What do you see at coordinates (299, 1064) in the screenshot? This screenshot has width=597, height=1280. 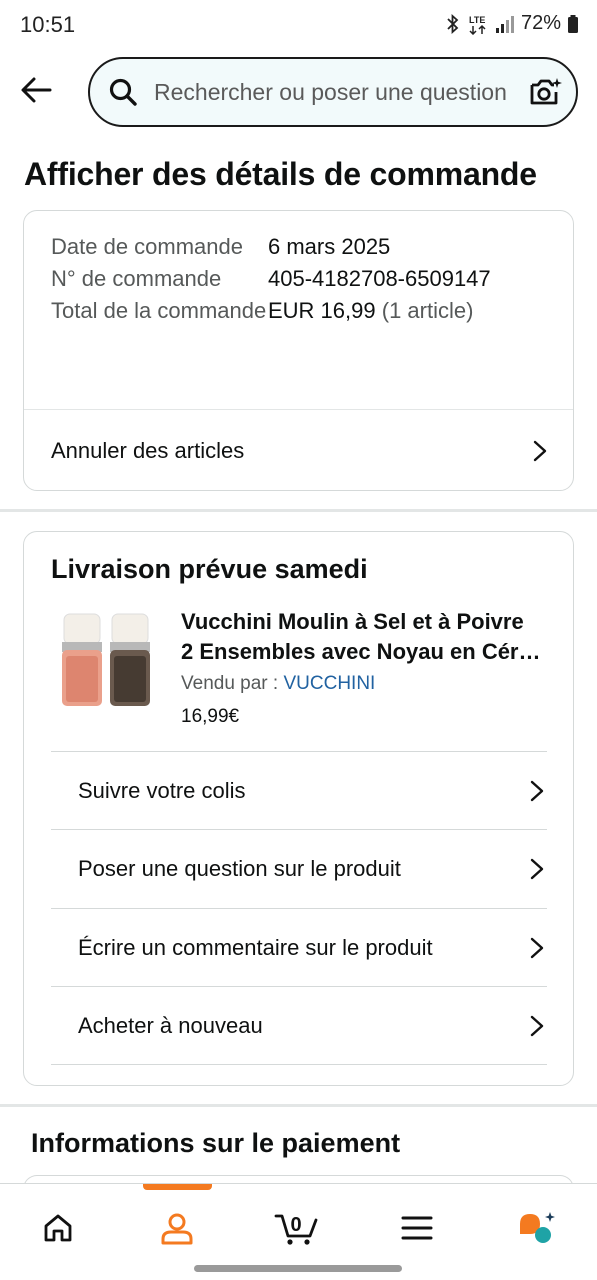 I see `divider` at bounding box center [299, 1064].